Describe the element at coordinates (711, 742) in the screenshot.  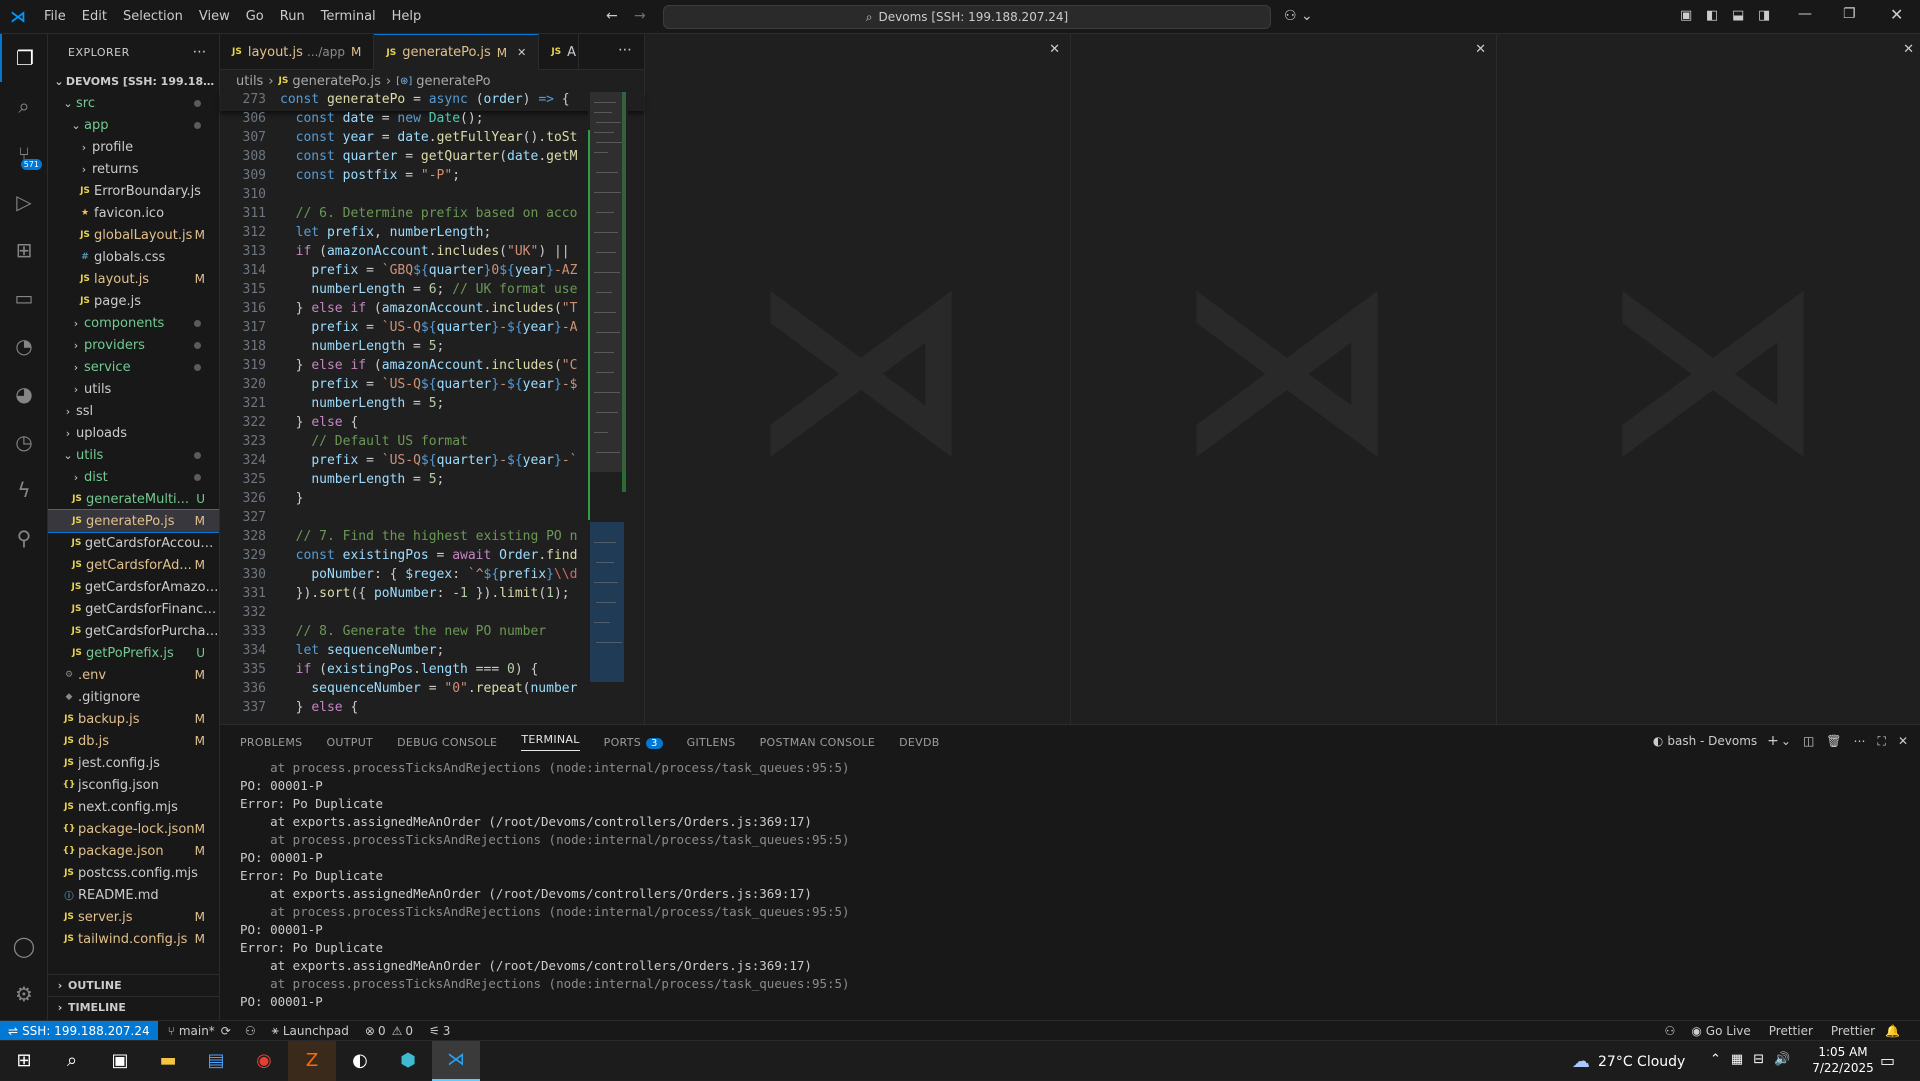
I see `panel-tab-gitlens: GITLENS` at that location.